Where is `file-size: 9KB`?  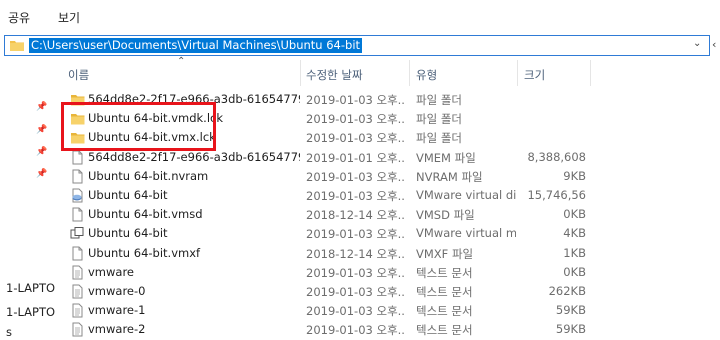
file-size: 9KB is located at coordinates (574, 175).